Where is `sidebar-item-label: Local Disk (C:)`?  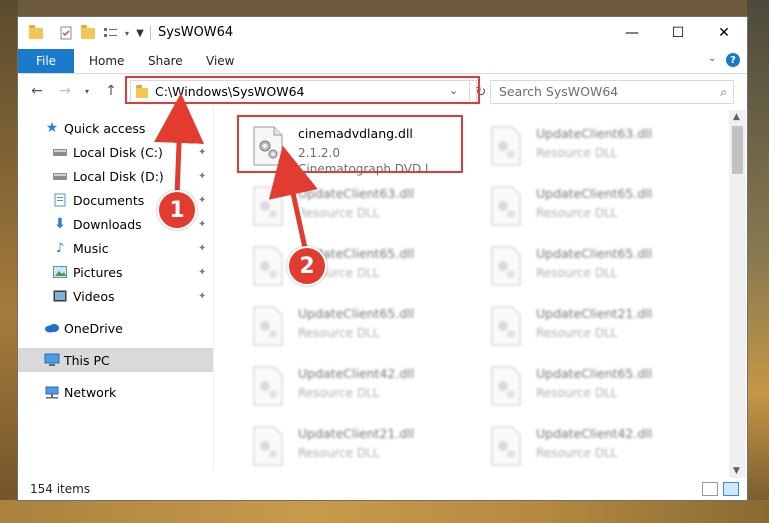 sidebar-item-label: Local Disk (C:) is located at coordinates (118, 152).